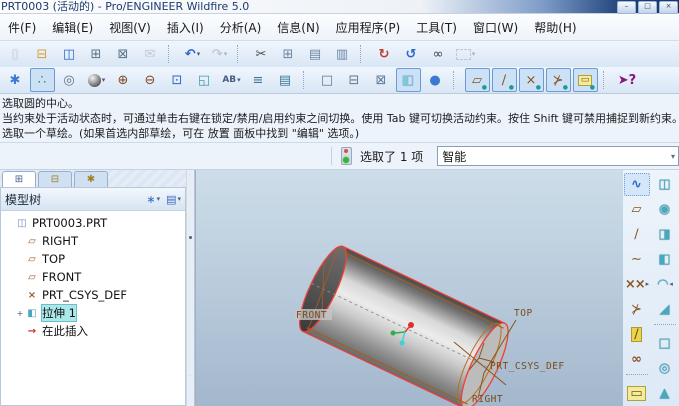 This screenshot has width=679, height=406. Describe the element at coordinates (123, 54) in the screenshot. I see `print-setup-button: ⊠` at that location.